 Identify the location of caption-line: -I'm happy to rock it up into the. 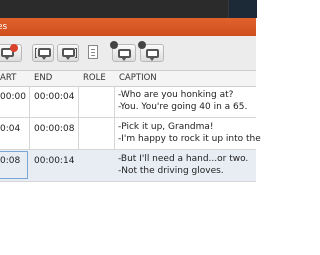
(189, 139).